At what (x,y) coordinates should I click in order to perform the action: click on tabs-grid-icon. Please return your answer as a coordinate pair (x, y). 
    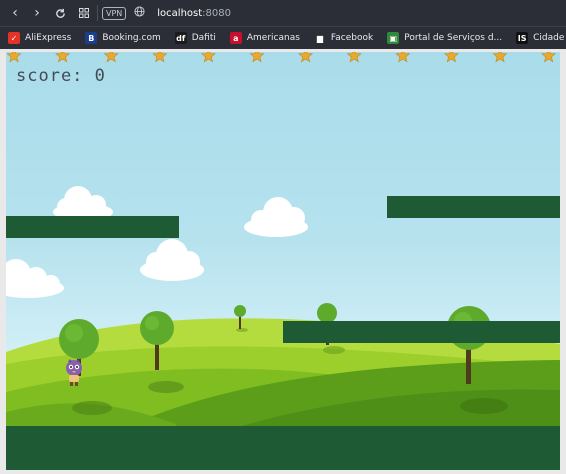
    Looking at the image, I should click on (84, 13).